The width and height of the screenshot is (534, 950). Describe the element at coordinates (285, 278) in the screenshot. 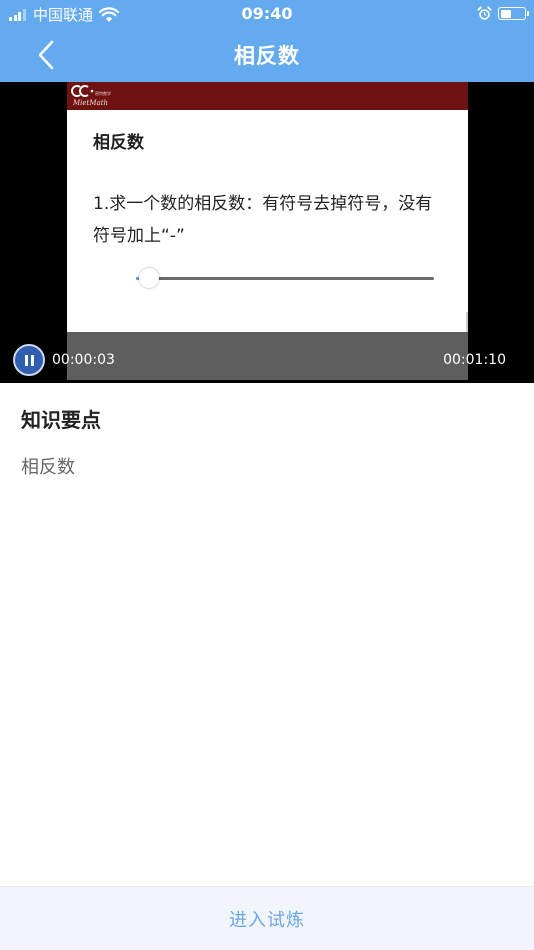

I see `progress-slider` at that location.